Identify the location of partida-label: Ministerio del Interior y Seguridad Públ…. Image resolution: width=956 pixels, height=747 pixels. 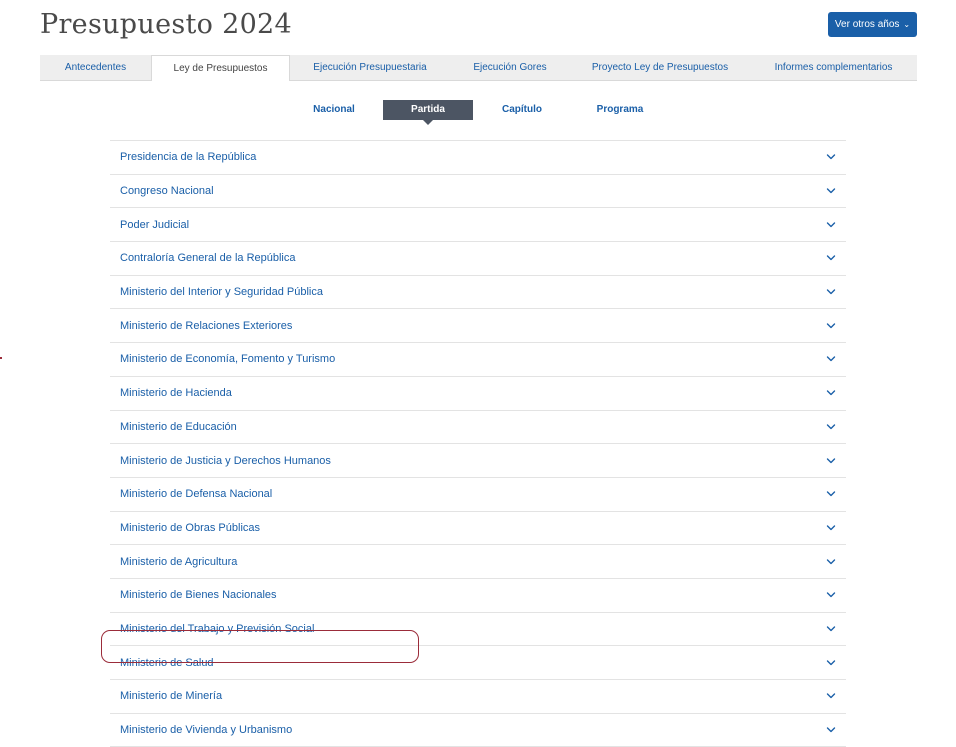
(221, 292).